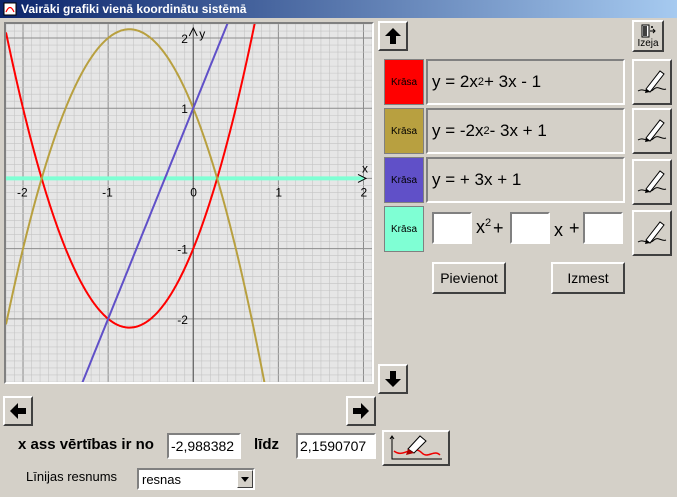  I want to click on equation-2: y = -2x 2 - 3x + 1, so click(525, 131).